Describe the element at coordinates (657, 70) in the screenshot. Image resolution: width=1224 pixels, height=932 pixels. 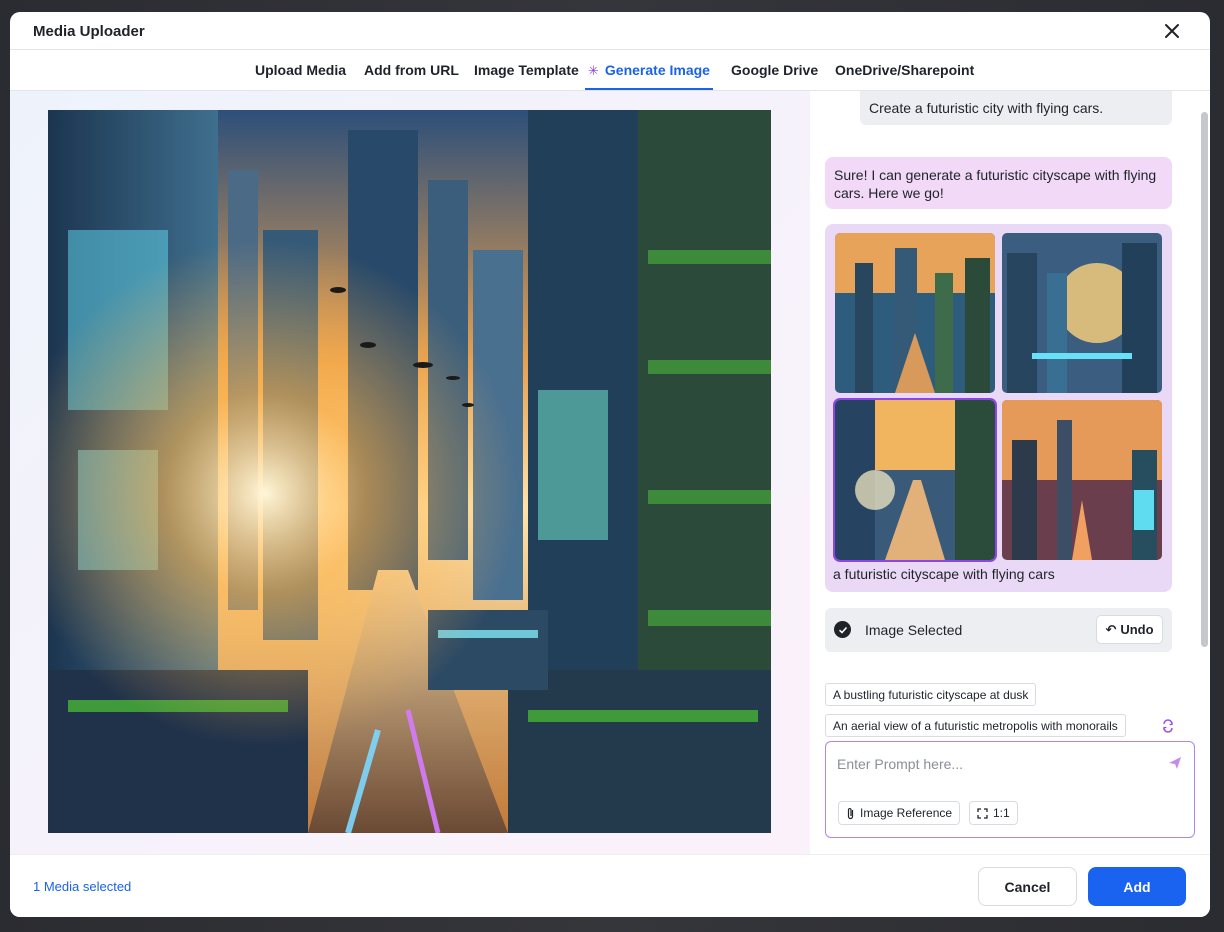
I see `tab-label: Generate Image` at that location.